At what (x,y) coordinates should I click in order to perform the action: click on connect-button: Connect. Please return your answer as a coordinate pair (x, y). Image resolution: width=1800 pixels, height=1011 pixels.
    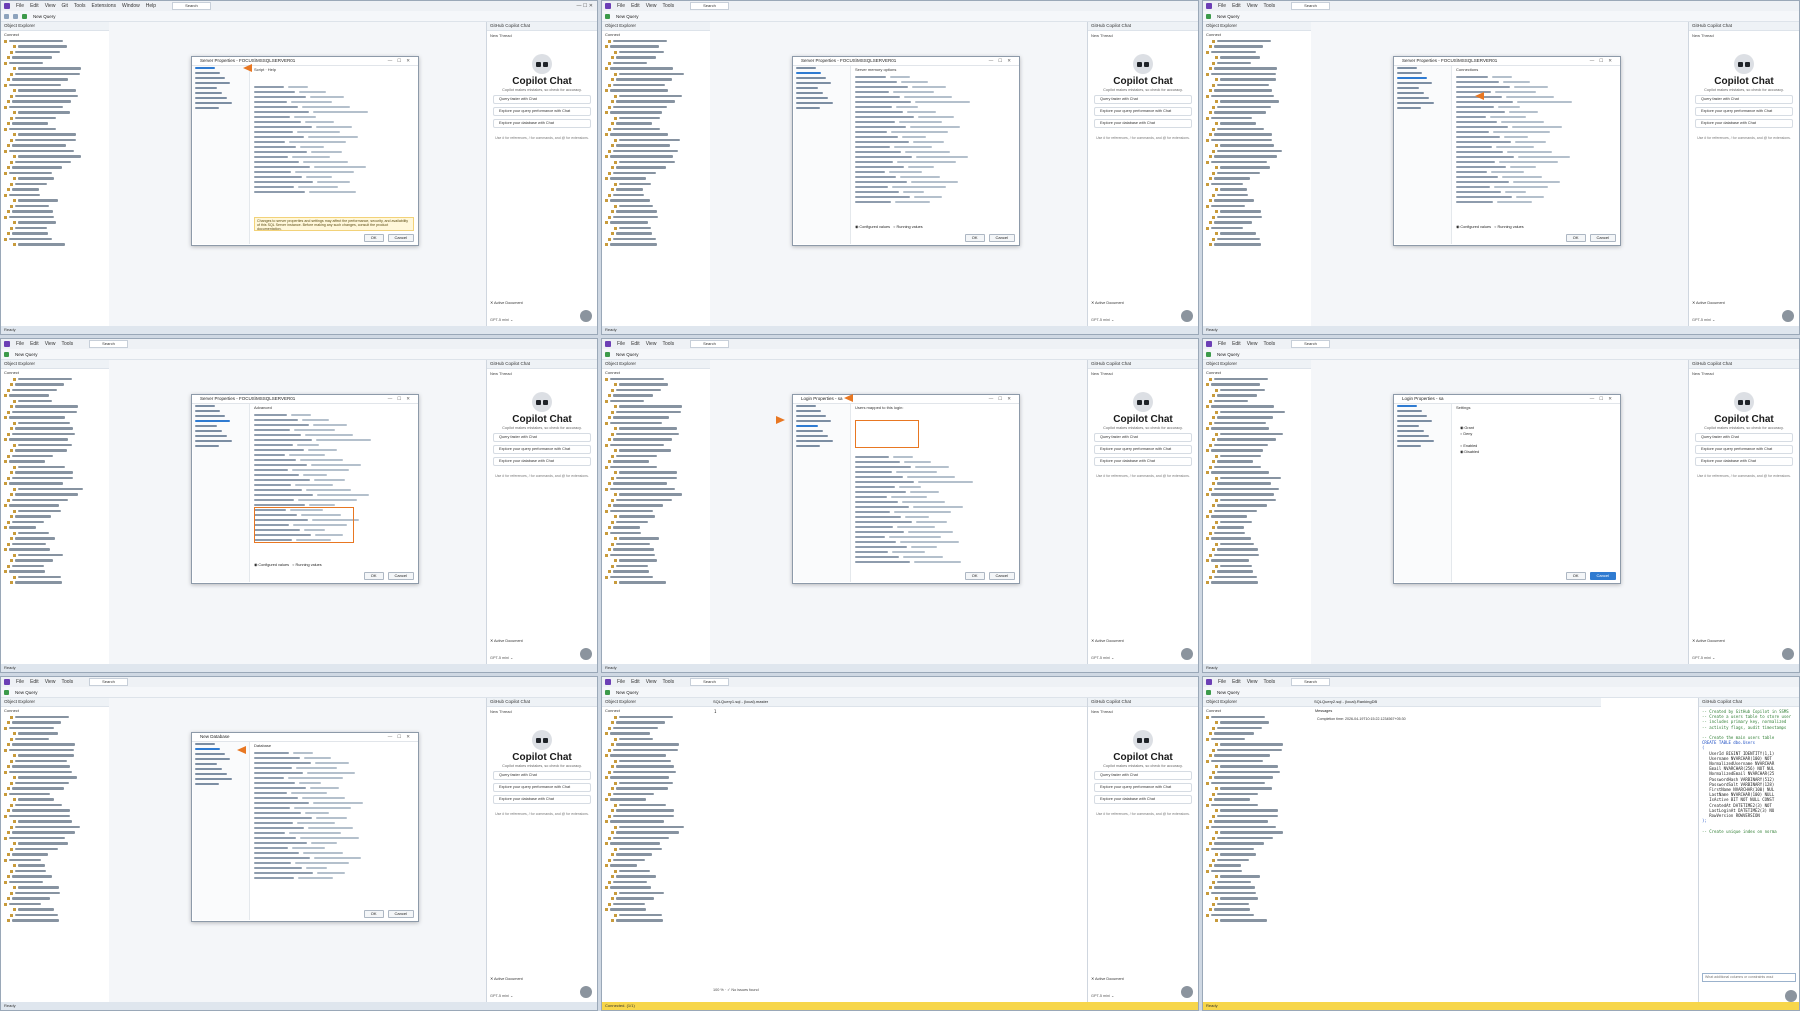
    Looking at the image, I should click on (1257, 34).